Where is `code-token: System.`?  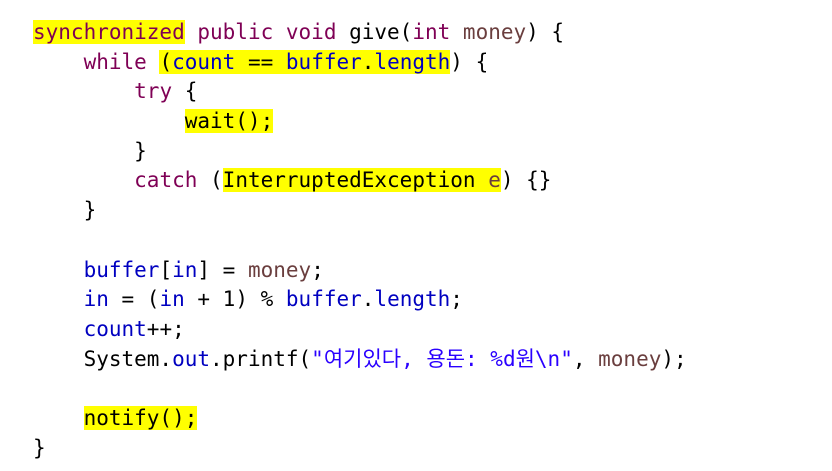 code-token: System. is located at coordinates (103, 358).